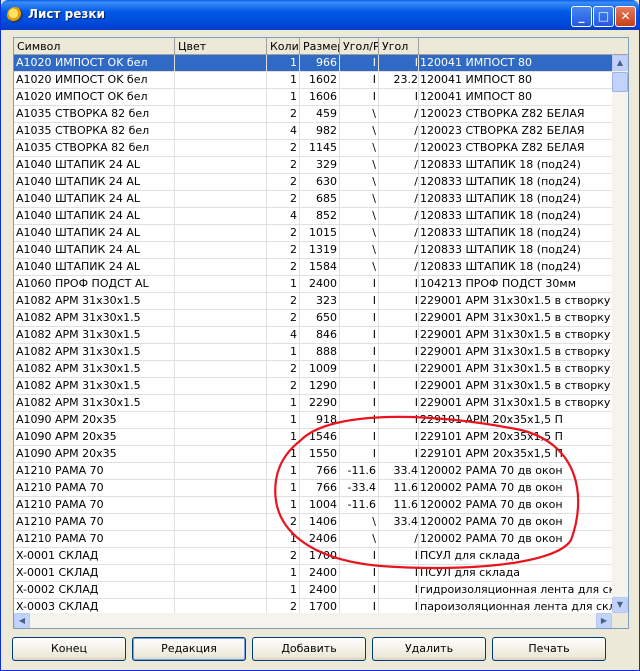 The width and height of the screenshot is (640, 671). Describe the element at coordinates (283, 46) in the screenshot. I see `column-header-quantity: Колич` at that location.